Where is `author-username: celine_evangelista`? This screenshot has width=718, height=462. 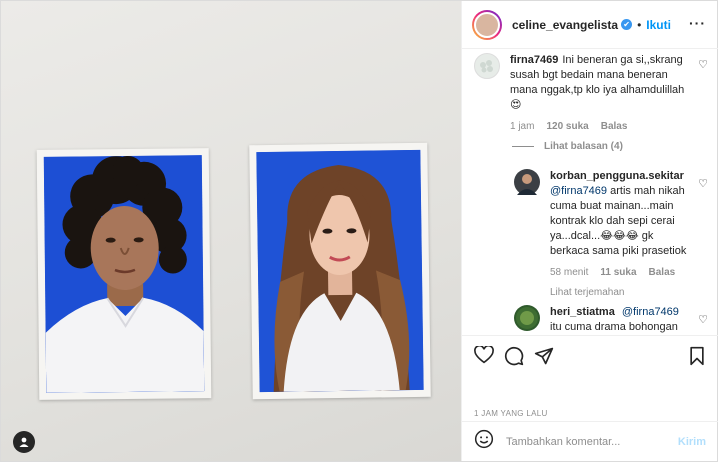
author-username: celine_evangelista is located at coordinates (565, 25).